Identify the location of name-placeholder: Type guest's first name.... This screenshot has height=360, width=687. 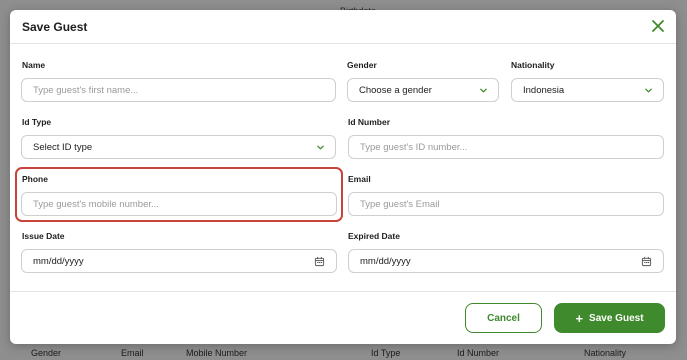
(86, 90).